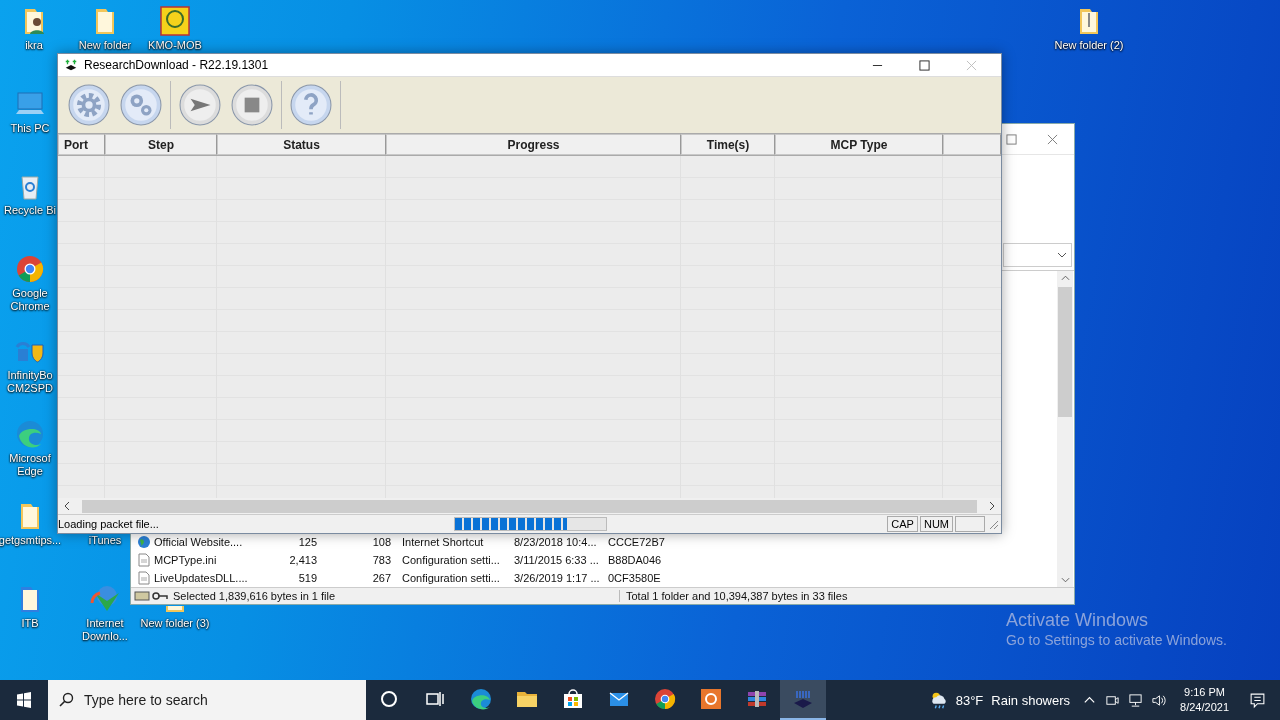  What do you see at coordinates (211, 560) in the screenshot?
I see `file-name: MCPType.ini` at bounding box center [211, 560].